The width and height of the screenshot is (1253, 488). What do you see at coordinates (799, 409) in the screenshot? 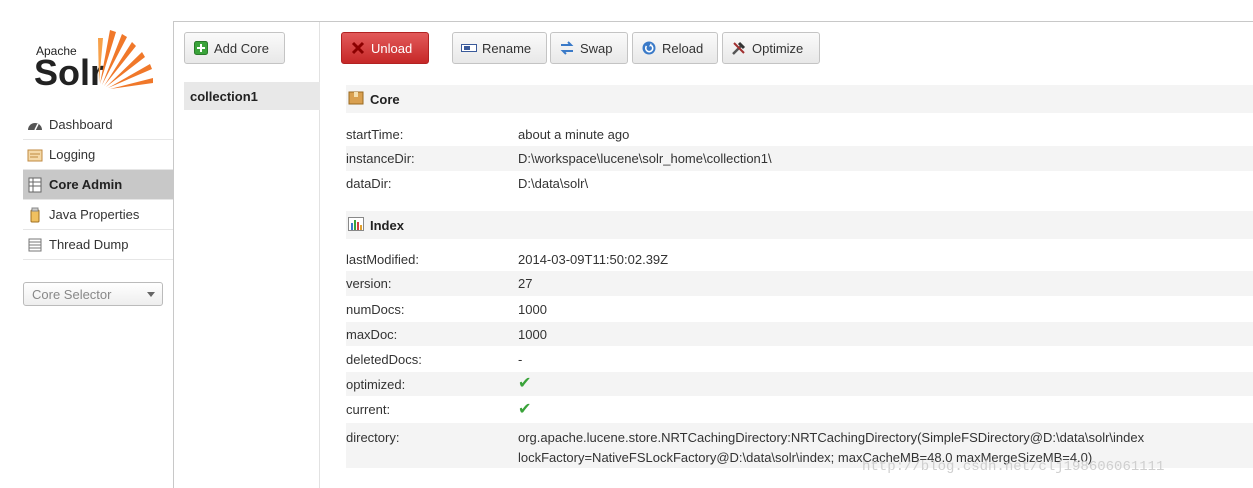
I see `index-row-current: current: ✔` at bounding box center [799, 409].